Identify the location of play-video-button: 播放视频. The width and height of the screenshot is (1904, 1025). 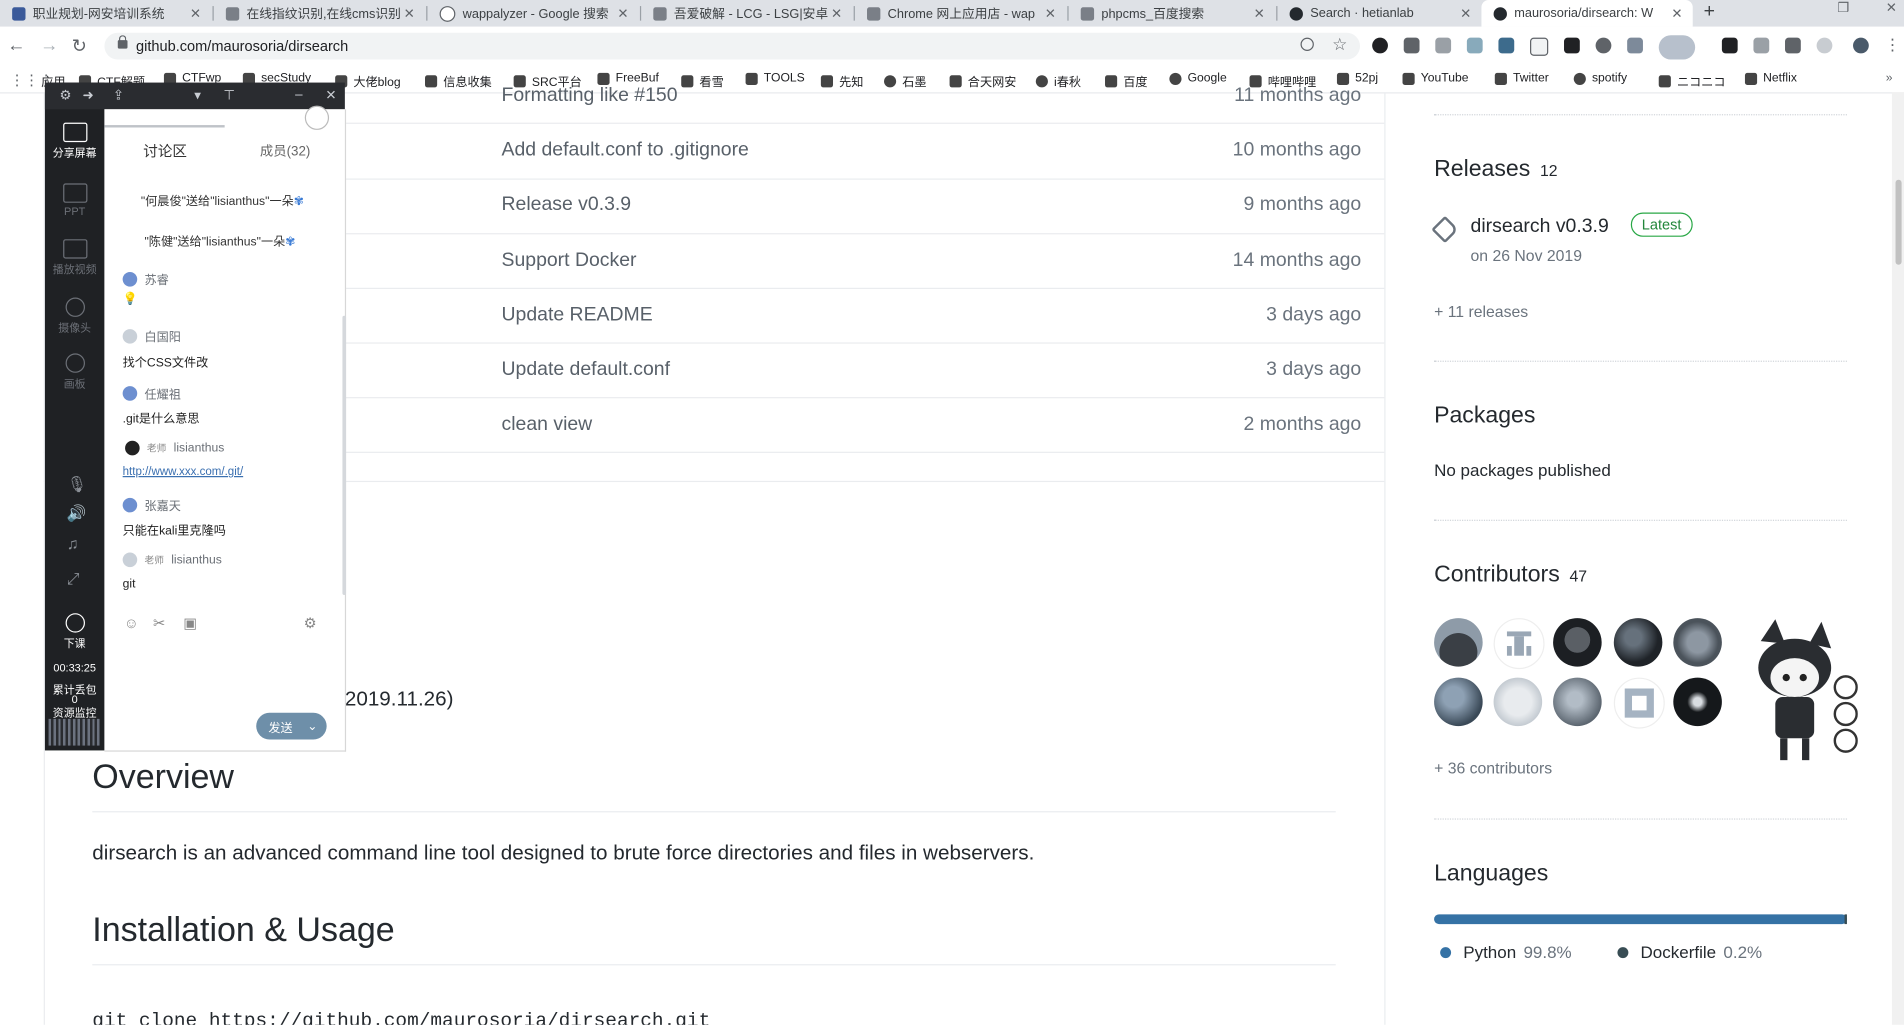
(75, 258).